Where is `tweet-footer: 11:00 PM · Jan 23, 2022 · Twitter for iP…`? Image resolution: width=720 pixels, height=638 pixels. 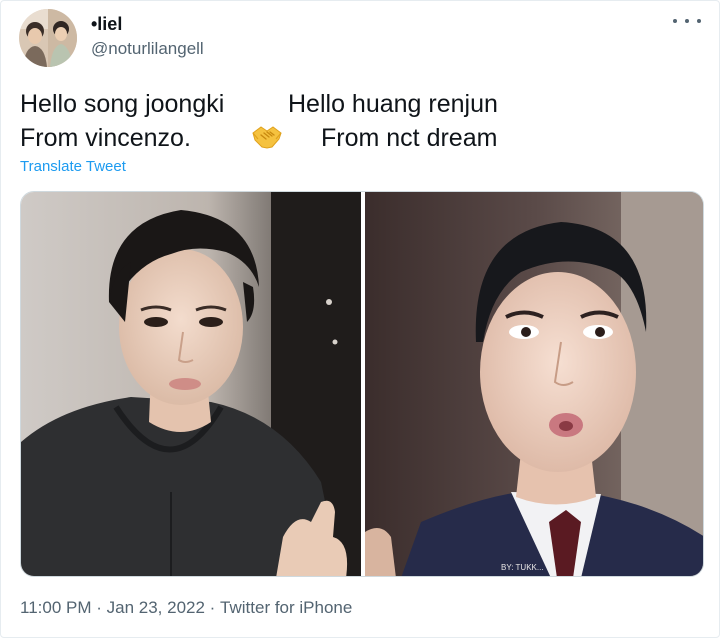 tweet-footer: 11:00 PM · Jan 23, 2022 · Twitter for iP… is located at coordinates (186, 608).